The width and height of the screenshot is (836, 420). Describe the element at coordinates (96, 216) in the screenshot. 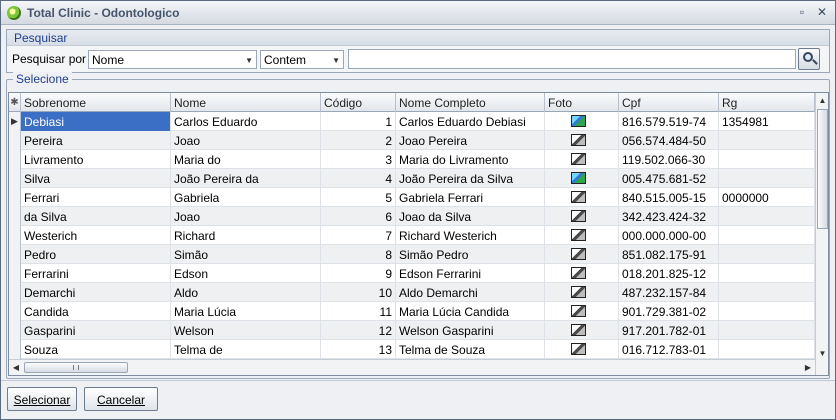

I see `cell-sobrenome: da Silva` at that location.